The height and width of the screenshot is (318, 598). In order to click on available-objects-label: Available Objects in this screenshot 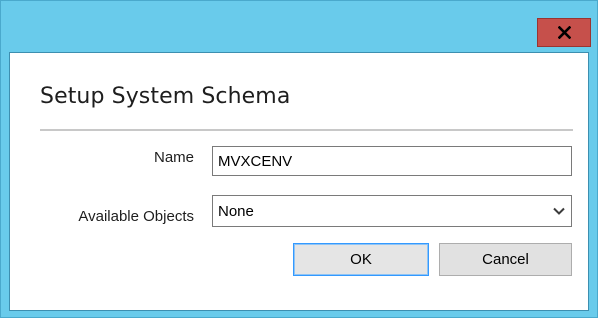, I will do `click(136, 216)`.